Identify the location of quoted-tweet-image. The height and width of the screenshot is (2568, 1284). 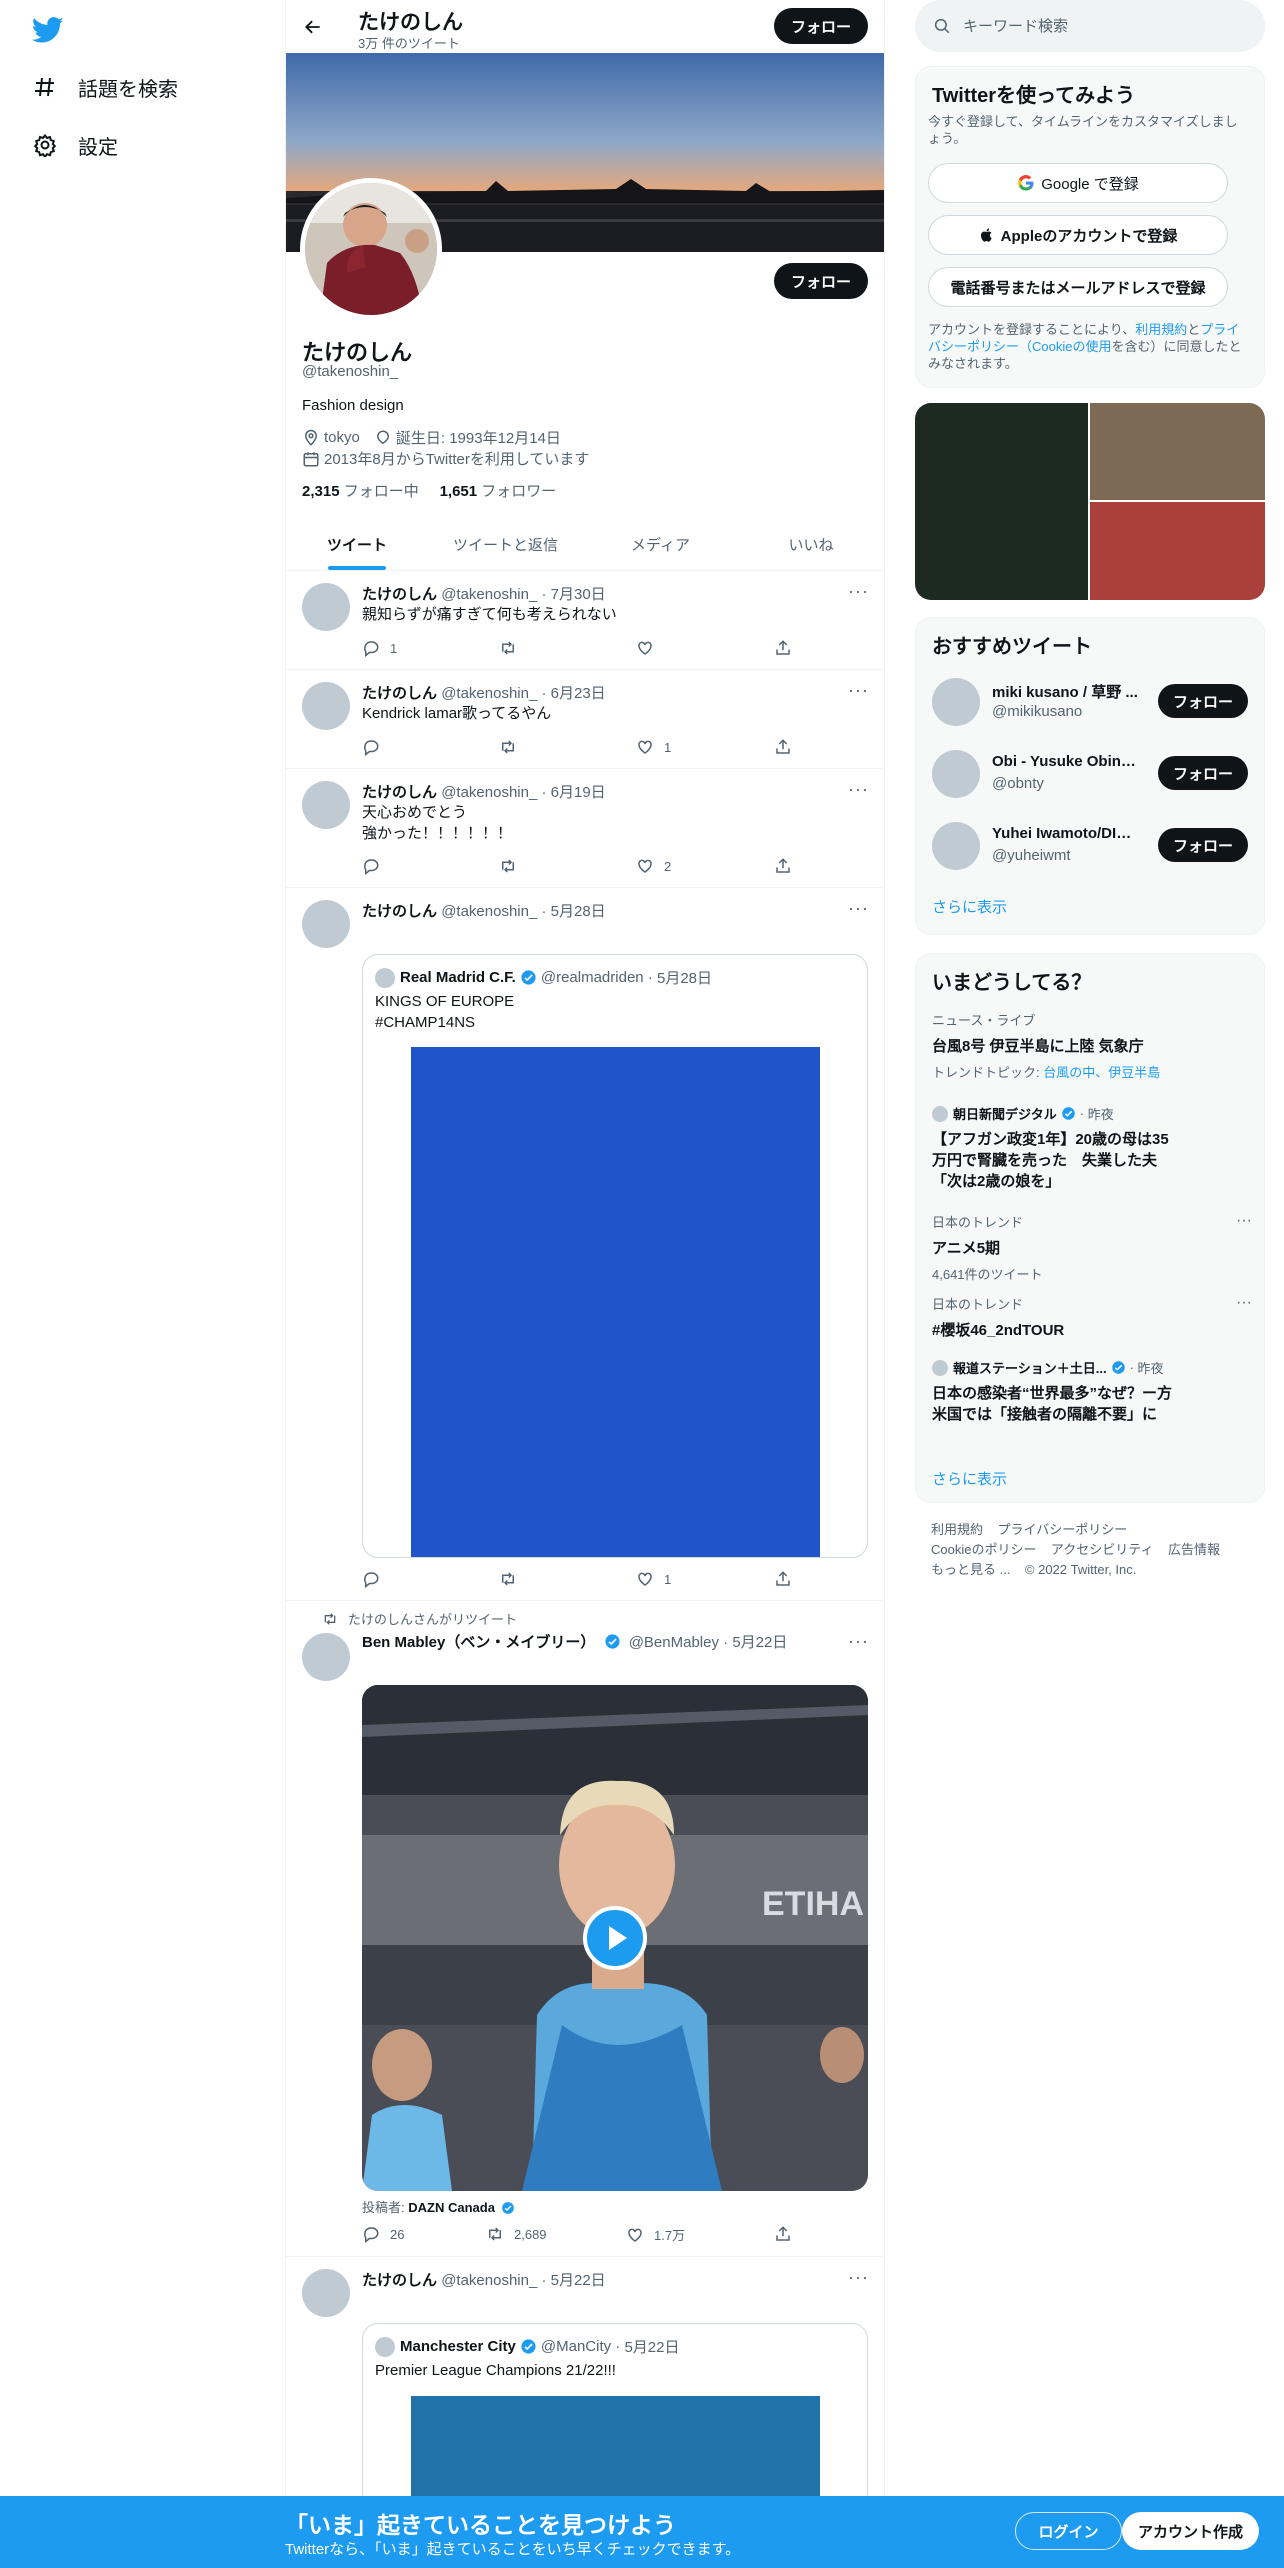
(615, 1302).